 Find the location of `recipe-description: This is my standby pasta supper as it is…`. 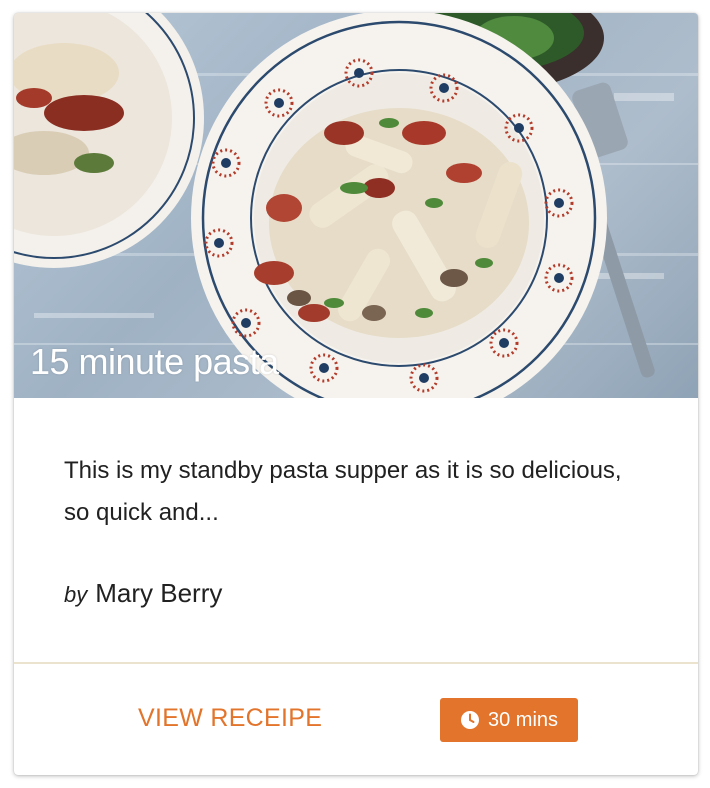

recipe-description: This is my standby pasta supper as it is… is located at coordinates (343, 491).